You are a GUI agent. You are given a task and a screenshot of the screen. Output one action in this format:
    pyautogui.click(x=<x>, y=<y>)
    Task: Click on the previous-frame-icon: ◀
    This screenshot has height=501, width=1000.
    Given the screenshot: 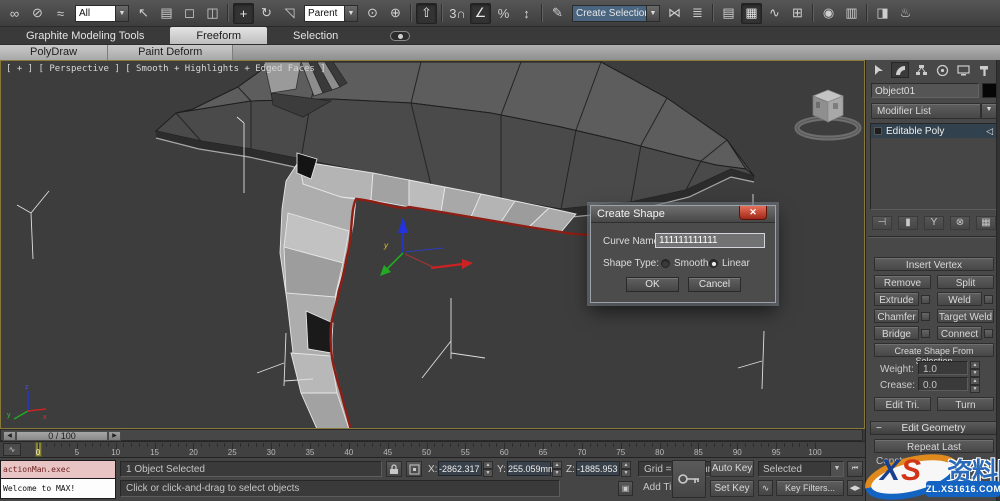 What is the action you would take?
    pyautogui.click(x=9, y=436)
    